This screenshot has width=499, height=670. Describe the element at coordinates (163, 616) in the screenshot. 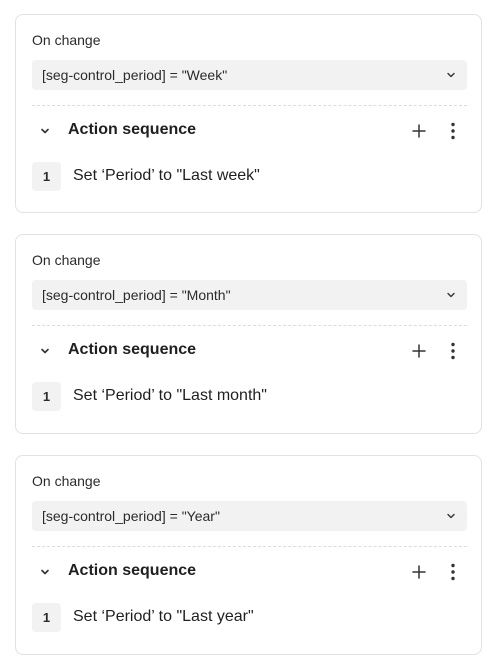

I see `action-description: Set ‘Period’ to "Last year"` at that location.